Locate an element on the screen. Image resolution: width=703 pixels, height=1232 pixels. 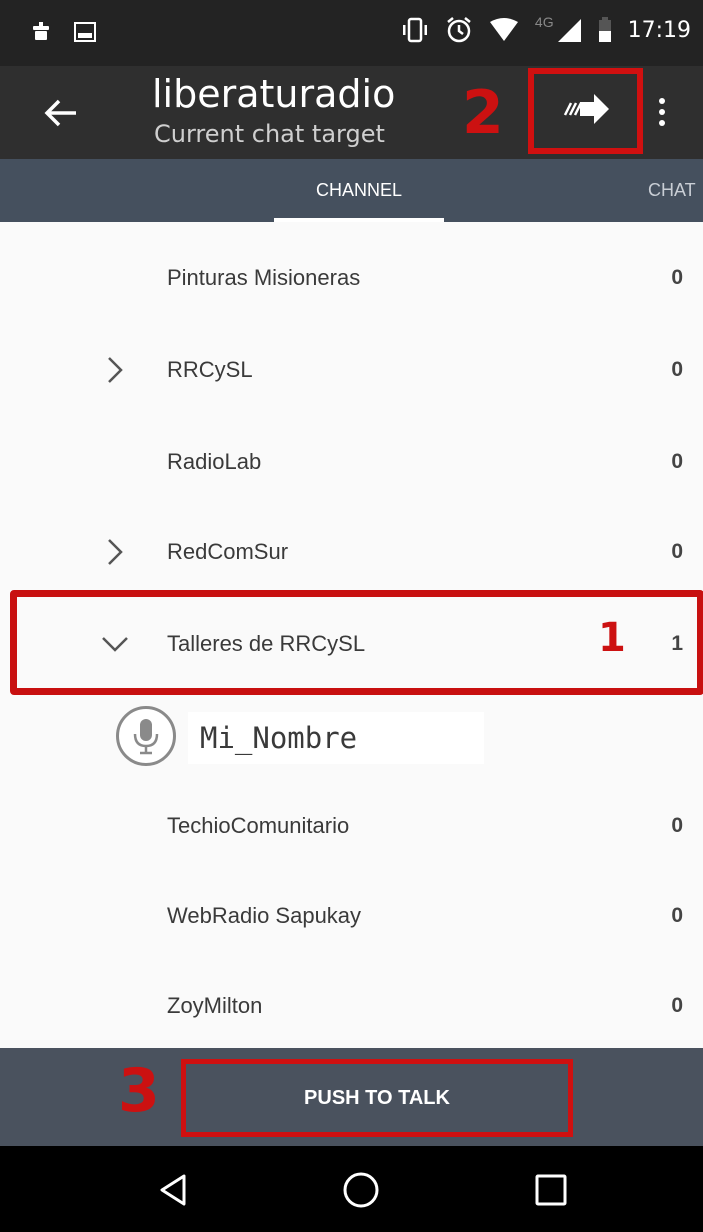
nav-back-icon is located at coordinates (173, 1190).